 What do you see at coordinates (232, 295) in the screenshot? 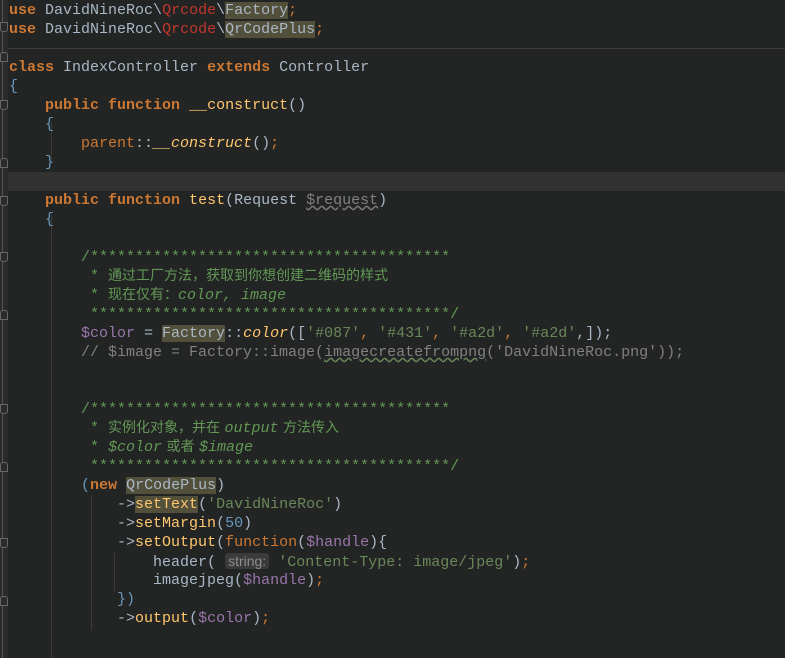
I see `comment-tags: color, image` at bounding box center [232, 295].